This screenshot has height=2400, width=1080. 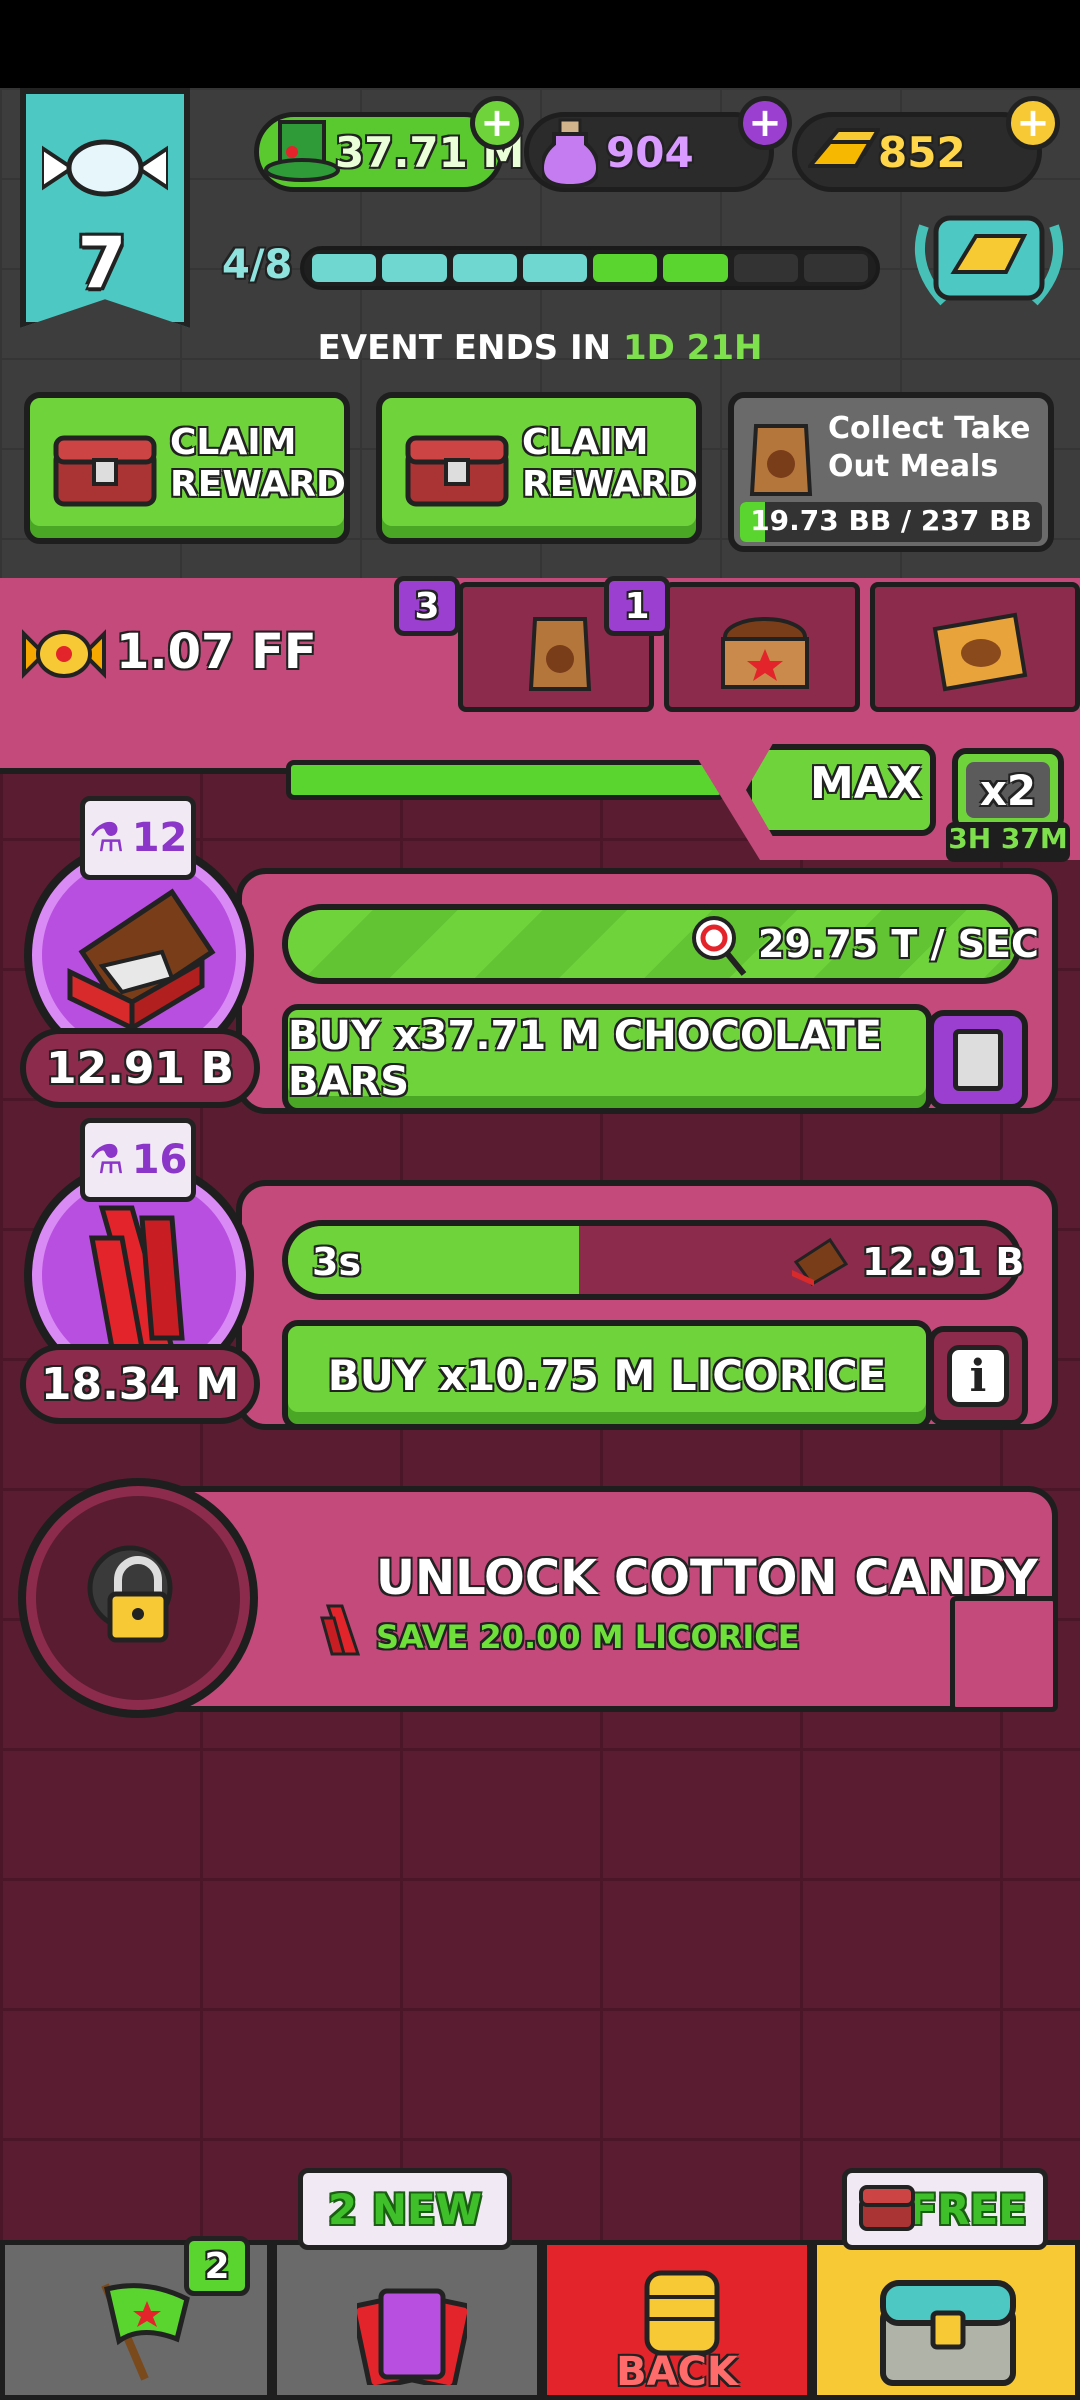 I want to click on partial-progress-strip, so click(x=506, y=780).